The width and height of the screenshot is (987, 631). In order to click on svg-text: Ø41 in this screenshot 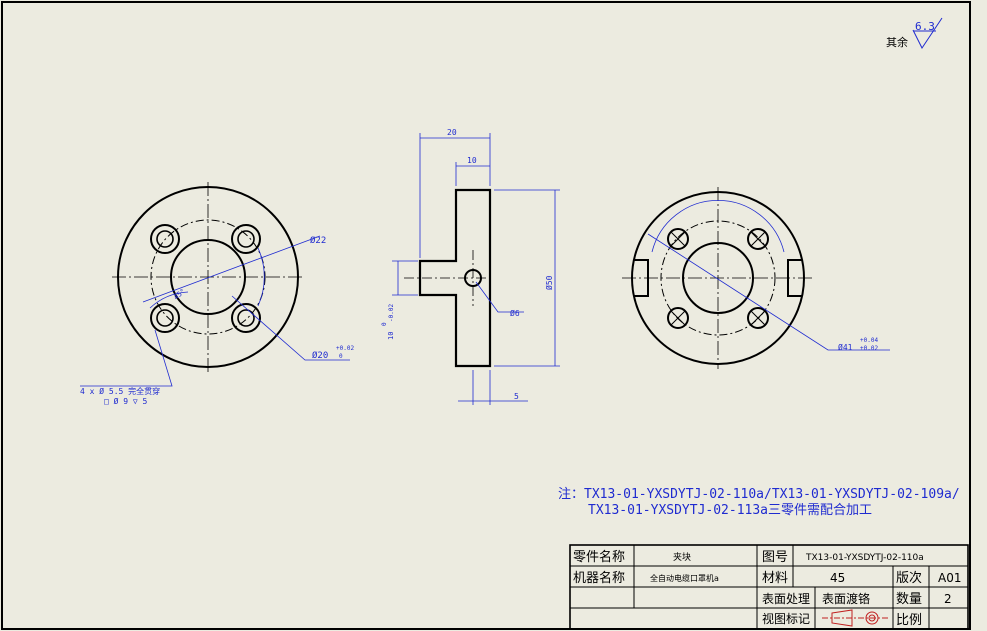, I will do `click(845, 347)`.